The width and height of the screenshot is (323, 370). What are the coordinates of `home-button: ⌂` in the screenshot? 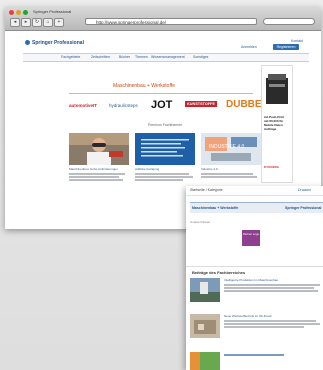 It's located at (48, 22).